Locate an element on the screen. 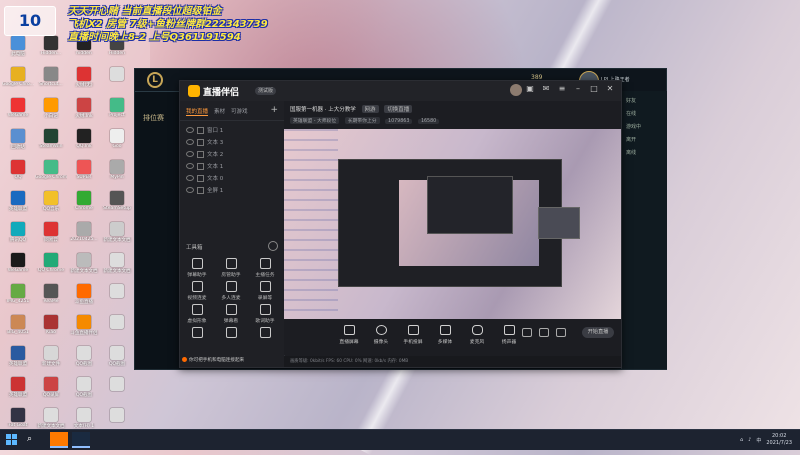 Image resolution: width=800 pixels, height=455 pixels. gift-icon: ▣ is located at coordinates (530, 89).